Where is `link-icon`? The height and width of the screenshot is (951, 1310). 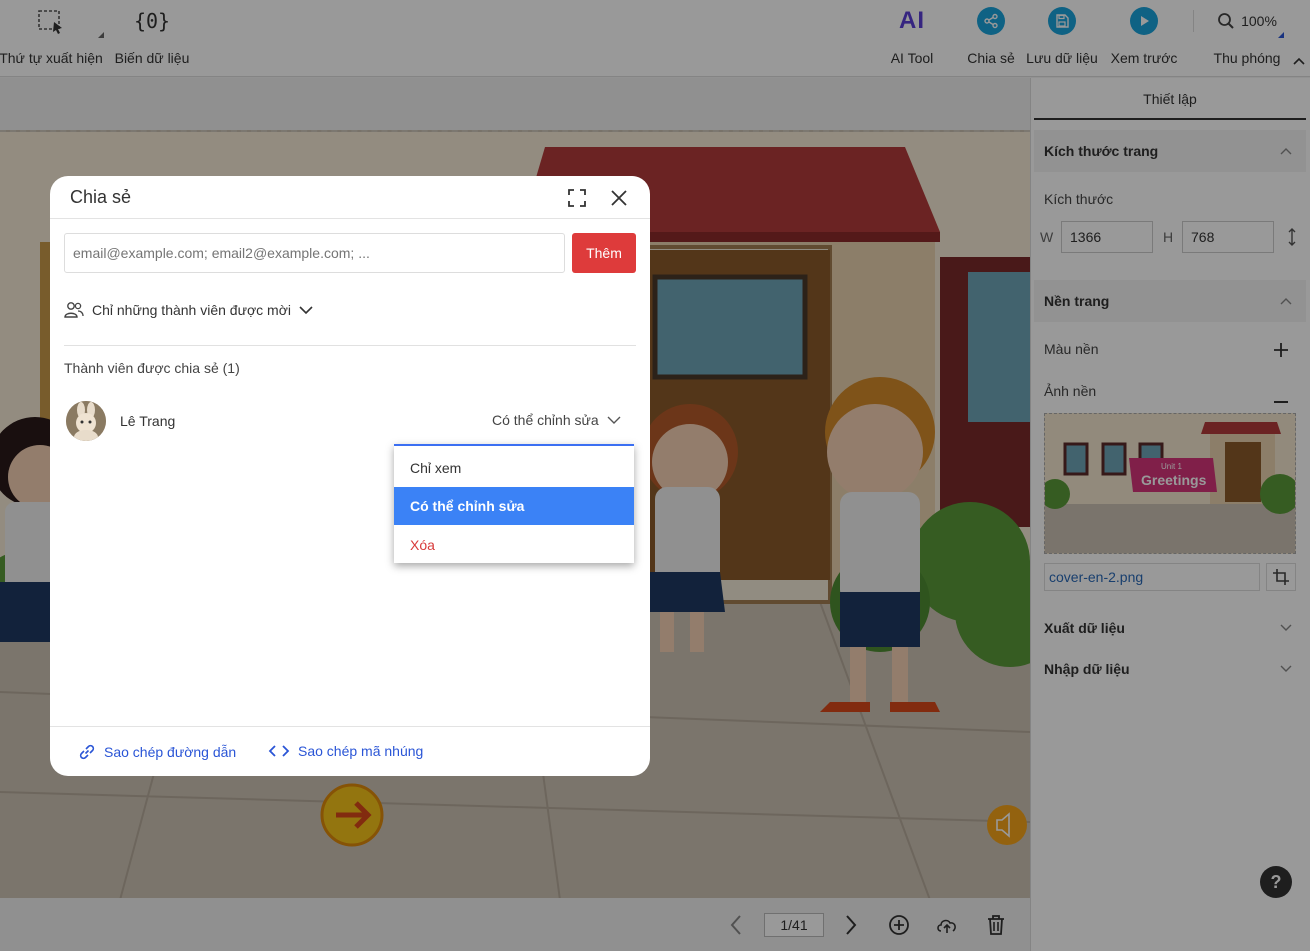 link-icon is located at coordinates (87, 752).